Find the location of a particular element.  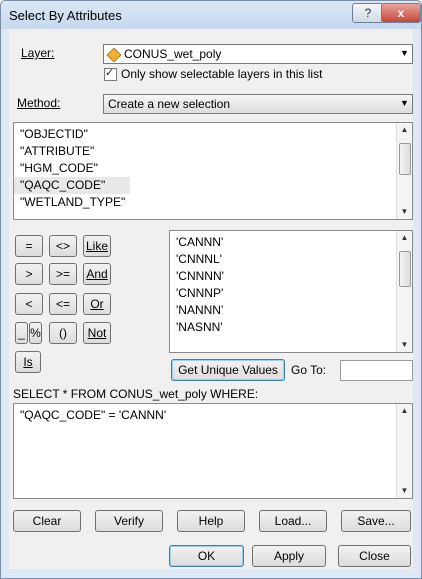

layer-label: Layer: is located at coordinates (38, 53).